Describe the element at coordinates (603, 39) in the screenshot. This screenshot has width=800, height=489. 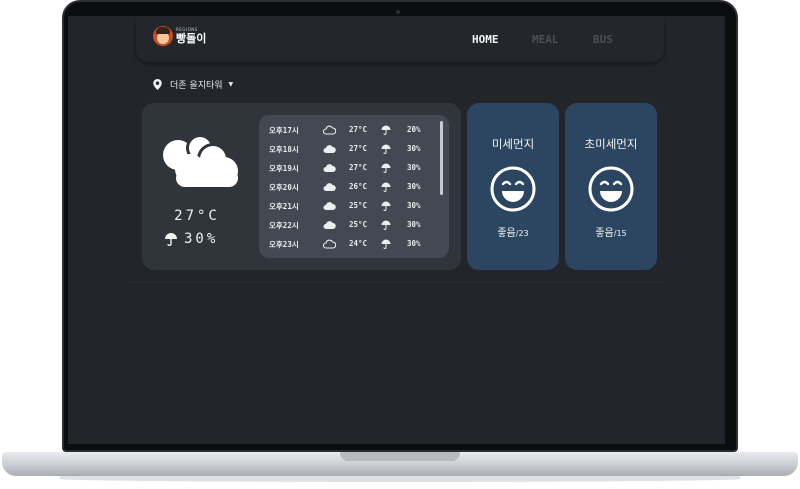
I see `nav-bus: BUS` at that location.